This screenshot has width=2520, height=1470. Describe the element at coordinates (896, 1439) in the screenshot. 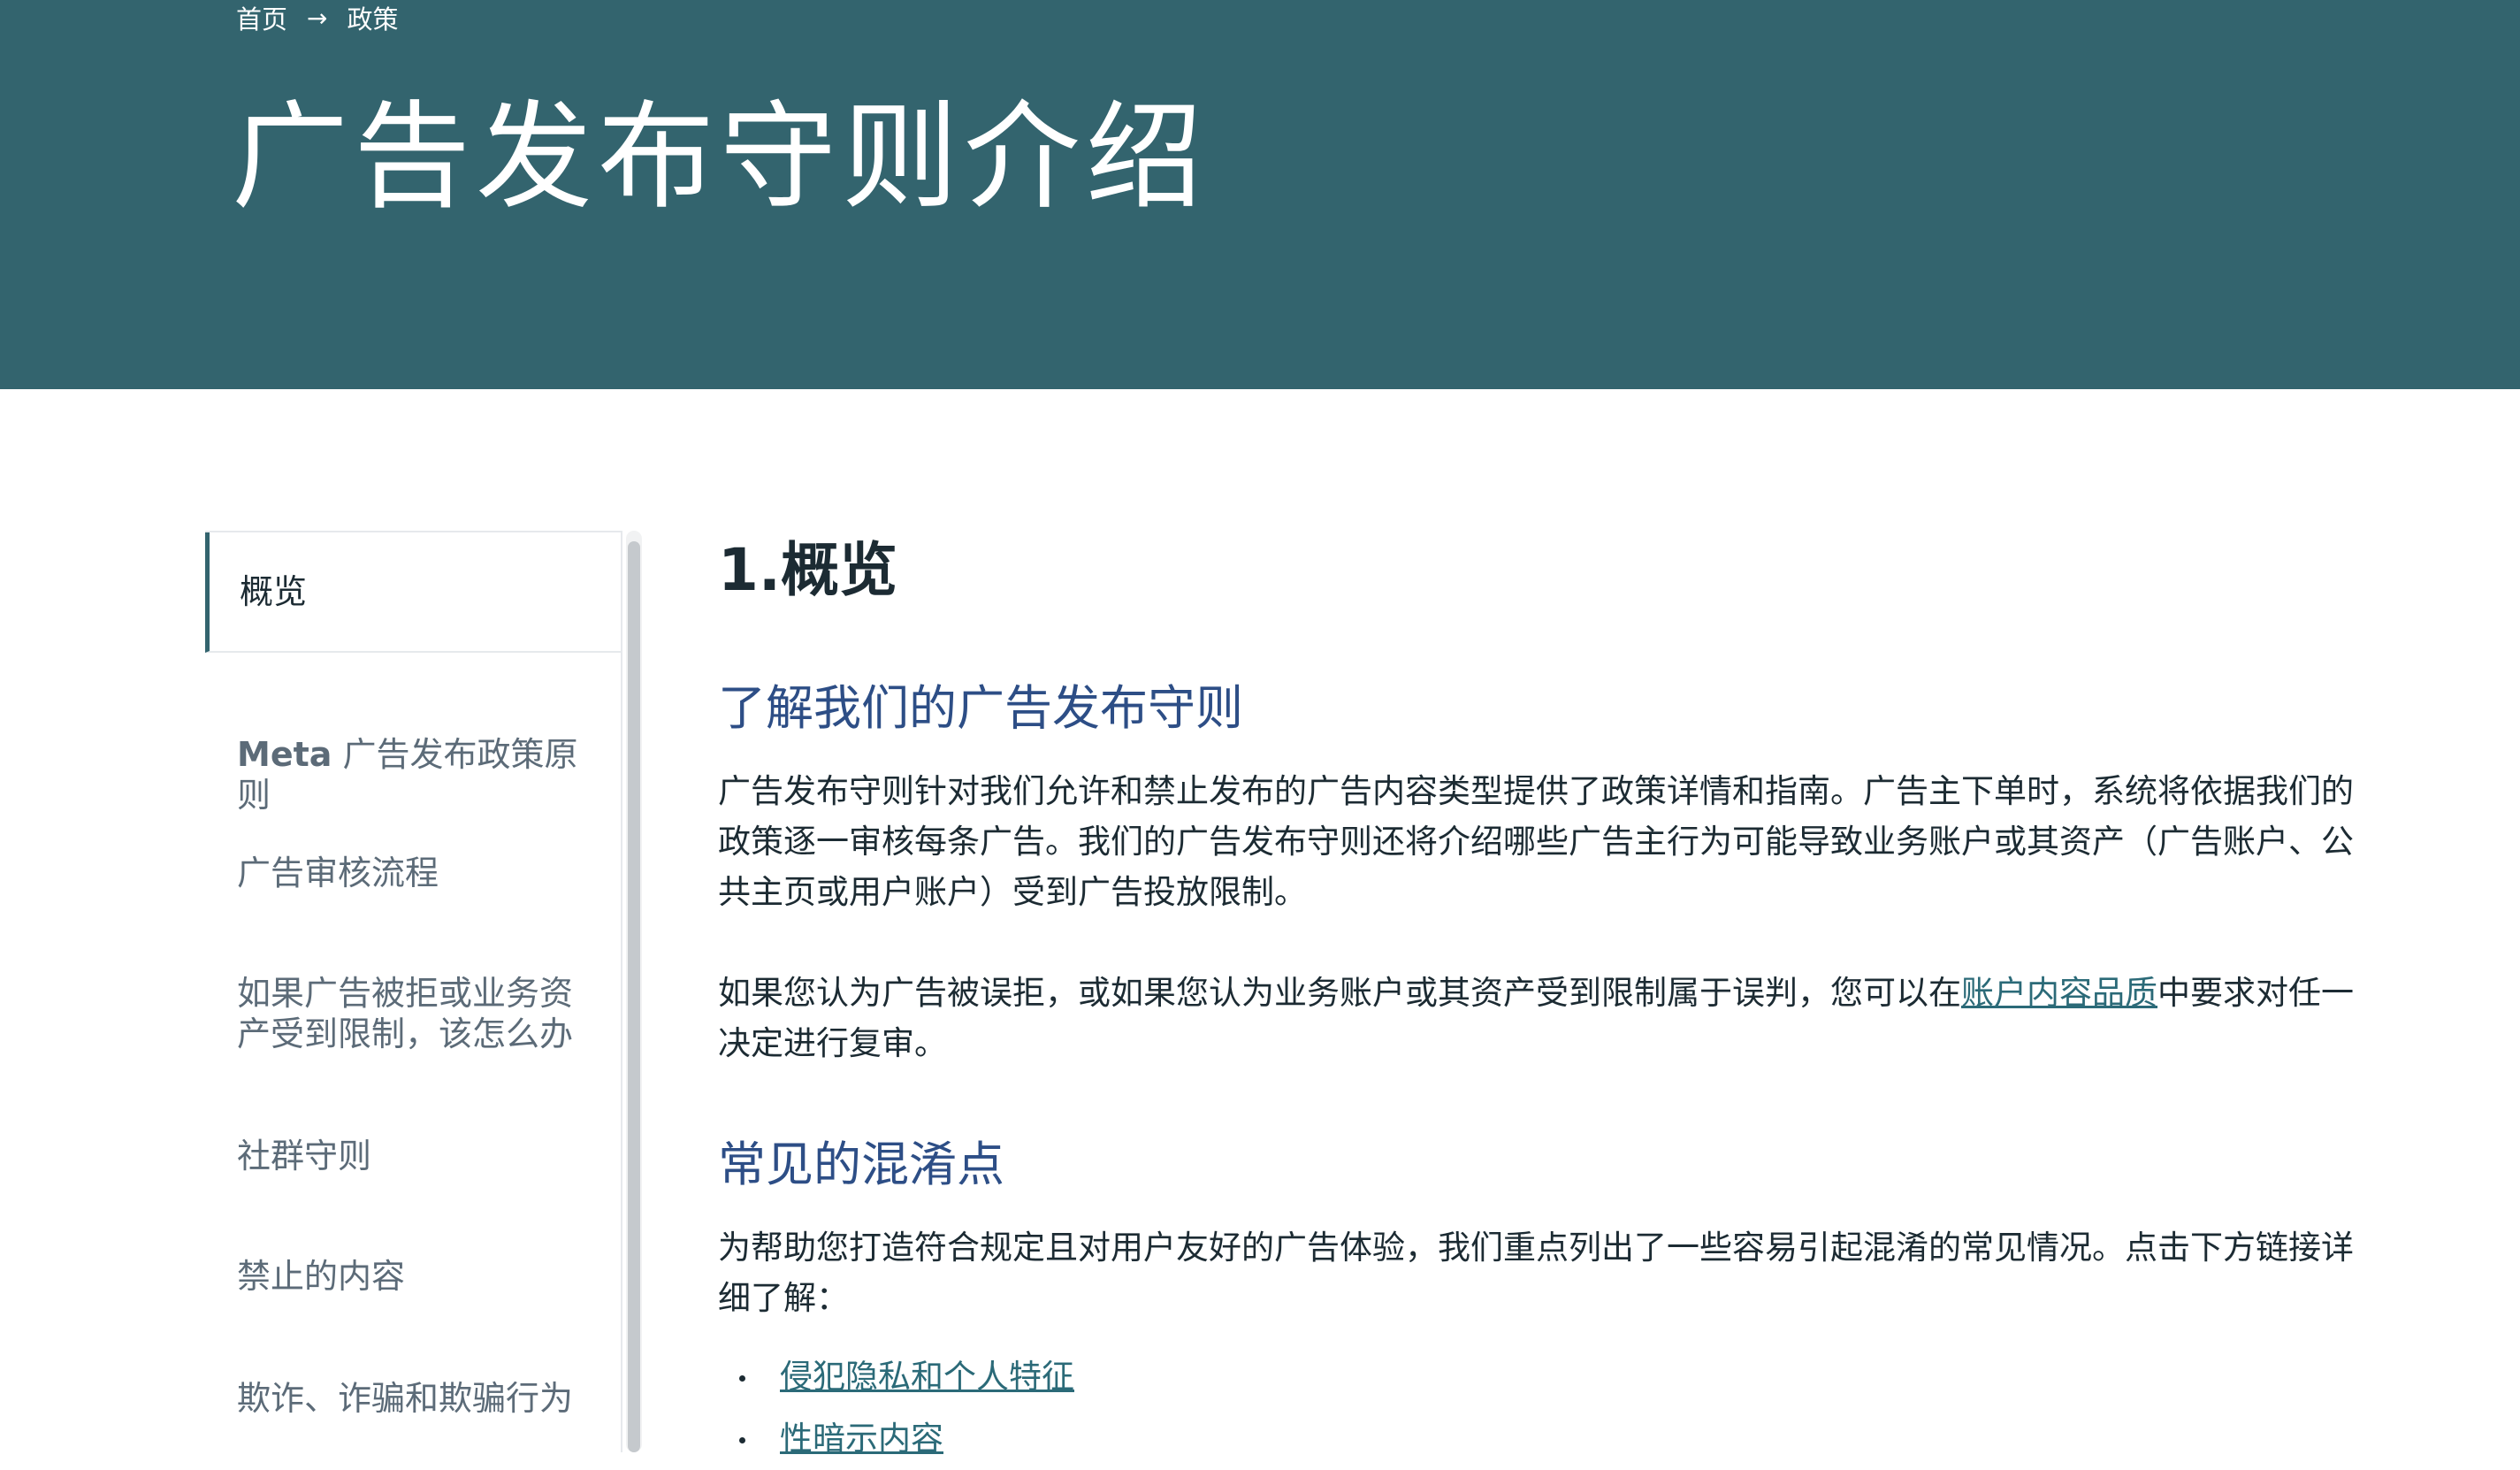

I see `list-item: 性暗示内容` at that location.